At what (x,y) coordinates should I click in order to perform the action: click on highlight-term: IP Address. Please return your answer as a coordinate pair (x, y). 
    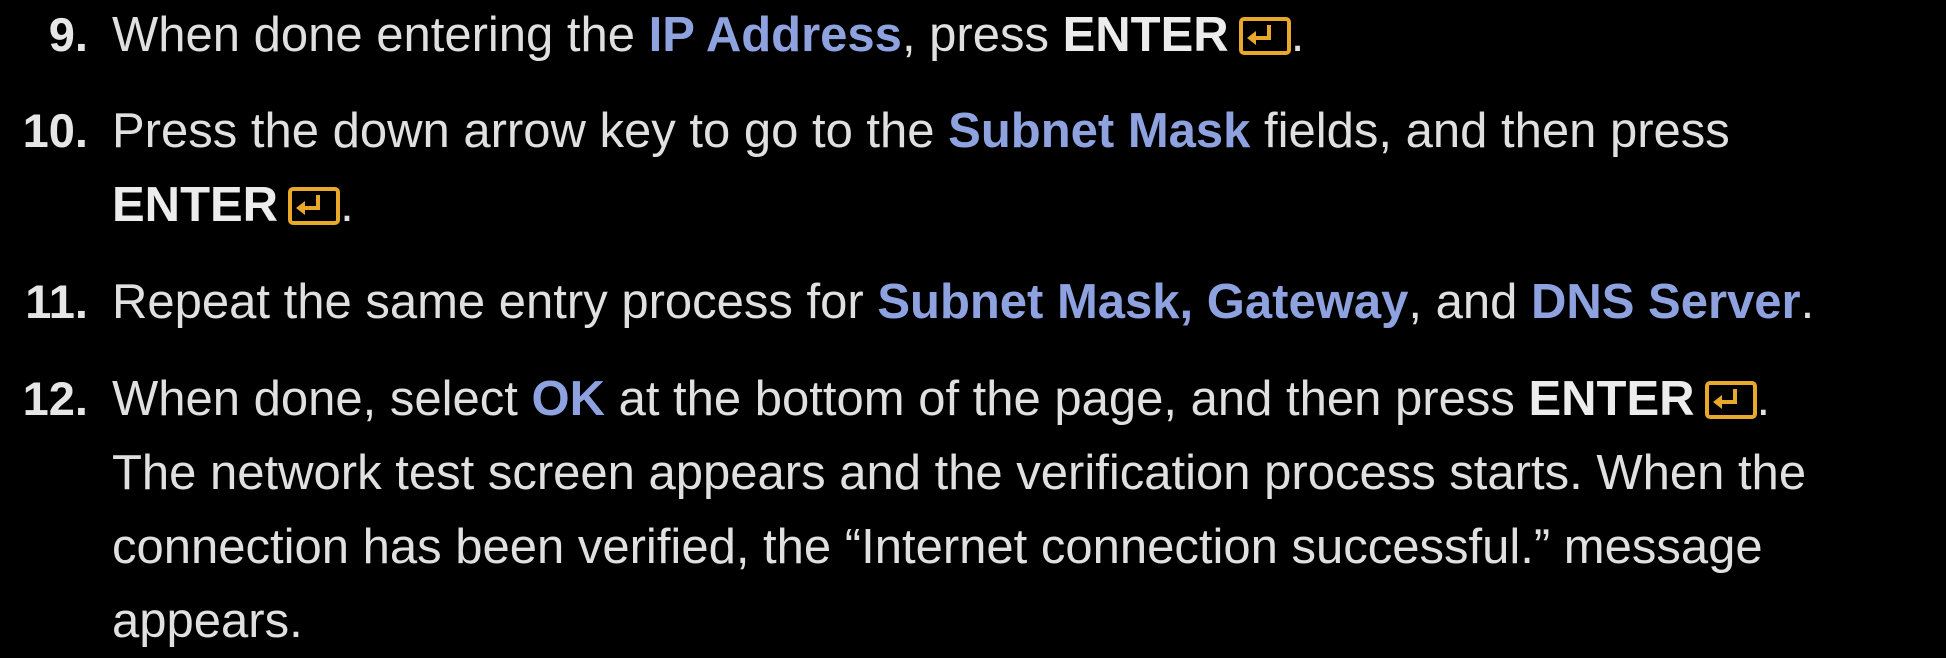
    Looking at the image, I should click on (775, 35).